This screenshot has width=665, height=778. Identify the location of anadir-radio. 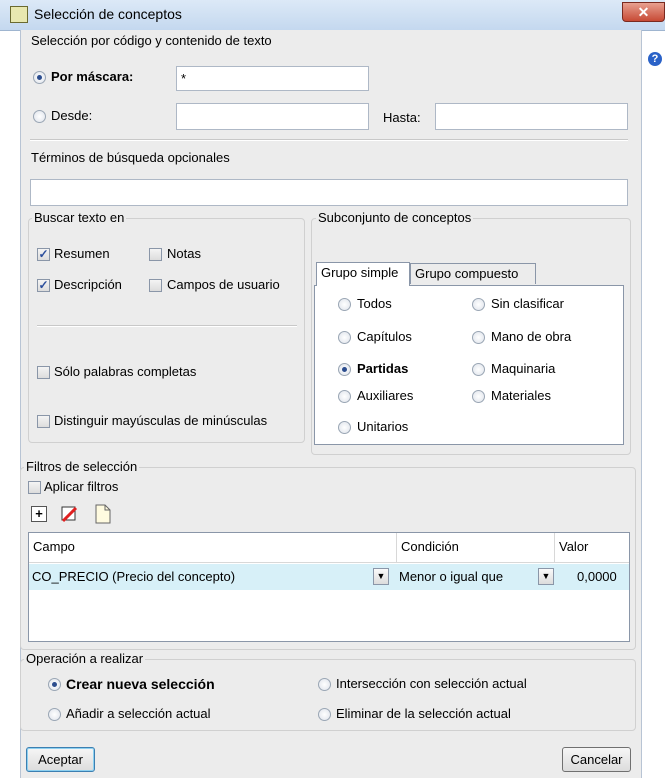
(54, 714).